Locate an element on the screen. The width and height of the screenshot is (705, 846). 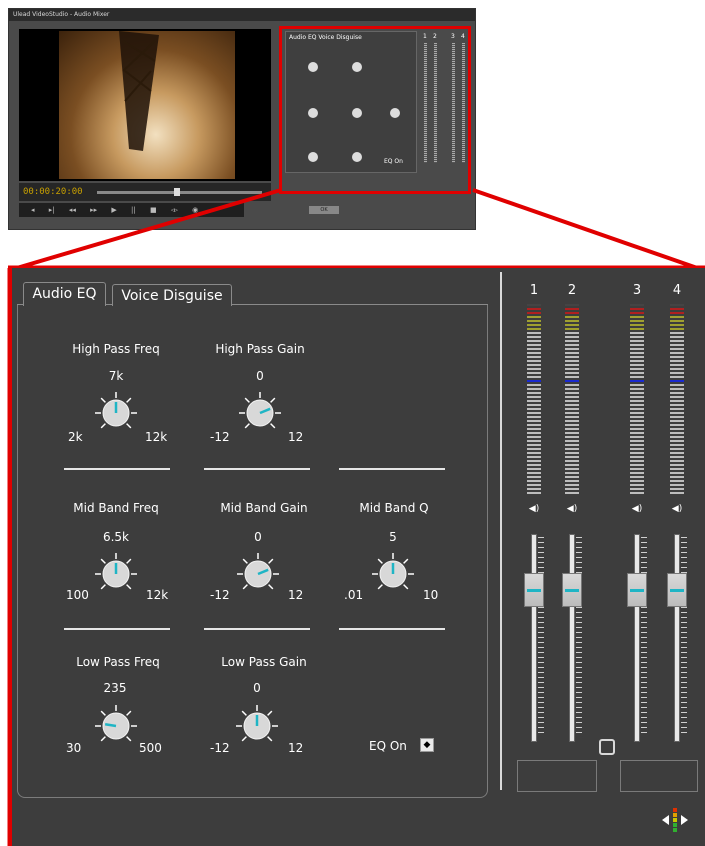
high-pass-gain-label: High Pass Gain is located at coordinates (260, 349).